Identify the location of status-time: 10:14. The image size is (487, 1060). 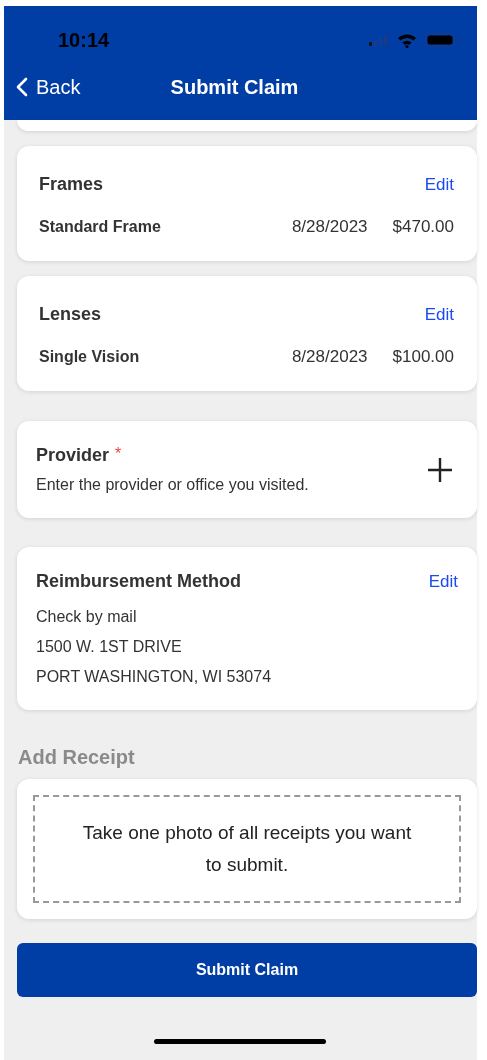
(84, 40).